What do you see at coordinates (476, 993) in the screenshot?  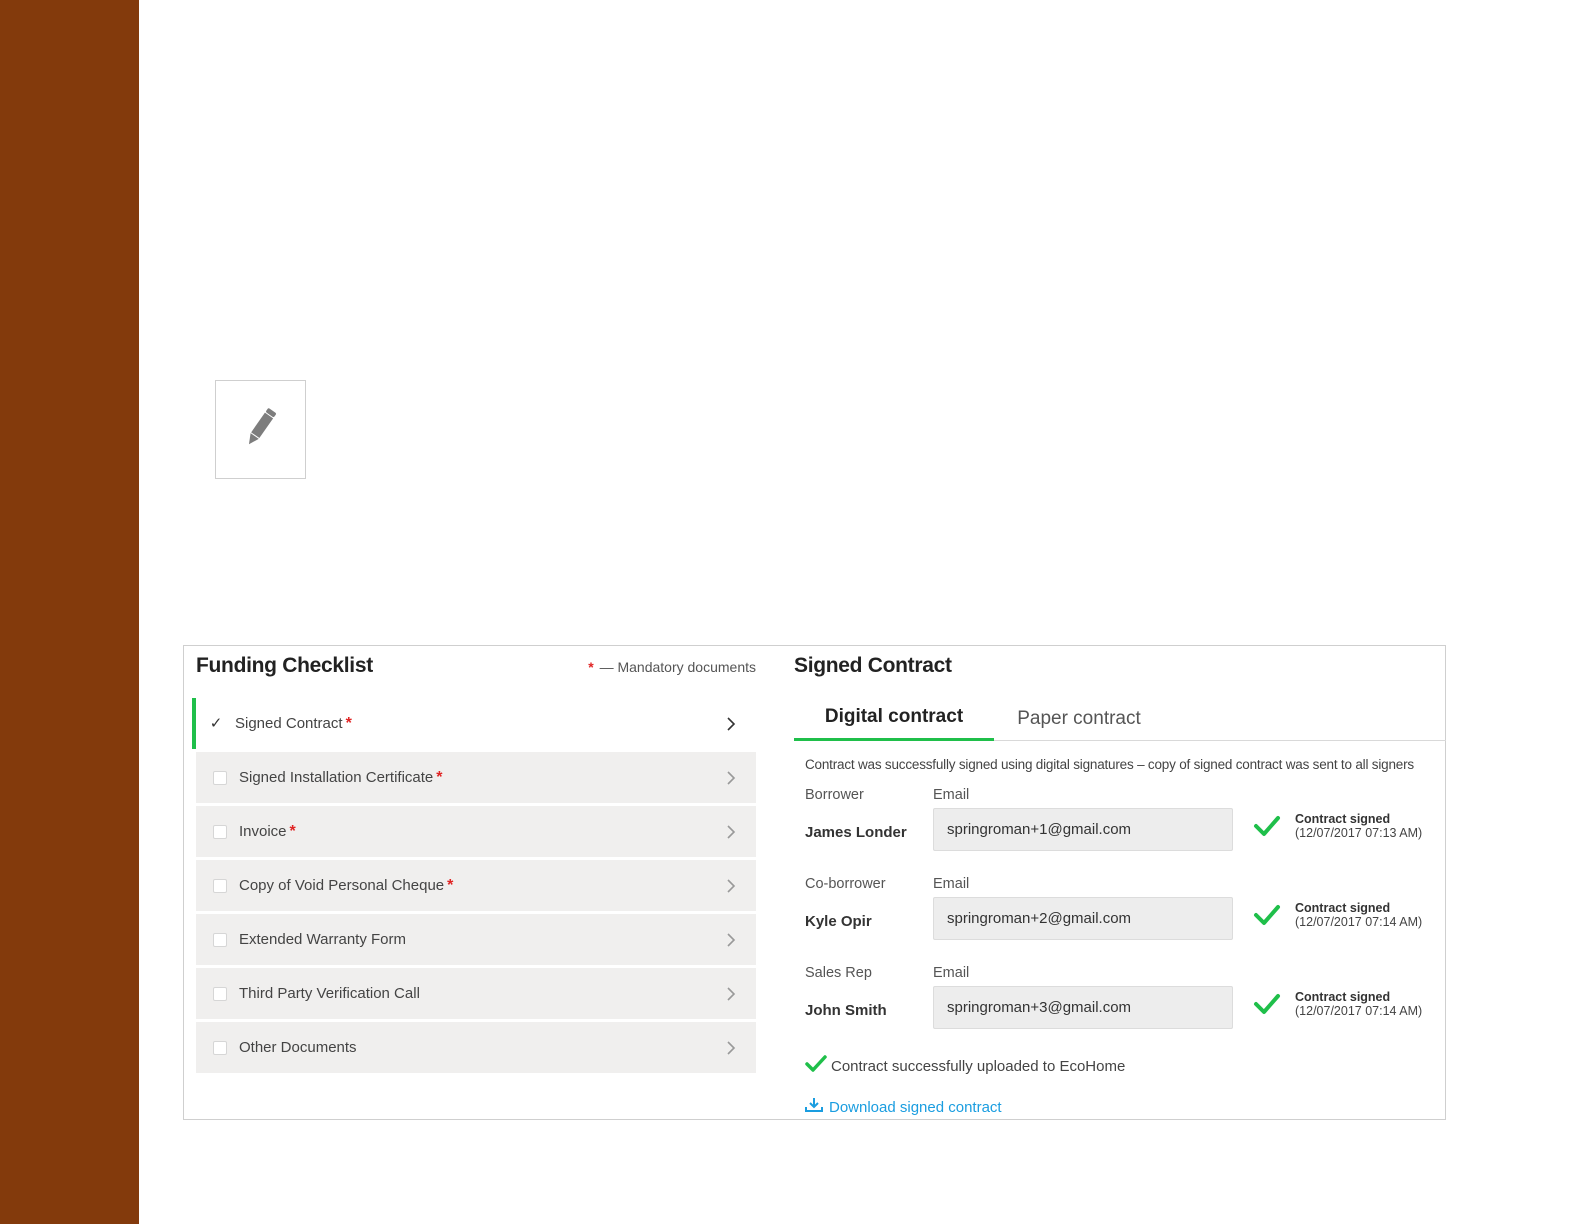 I see `checklist-item-third-party-verification: Third Party Verification Call` at bounding box center [476, 993].